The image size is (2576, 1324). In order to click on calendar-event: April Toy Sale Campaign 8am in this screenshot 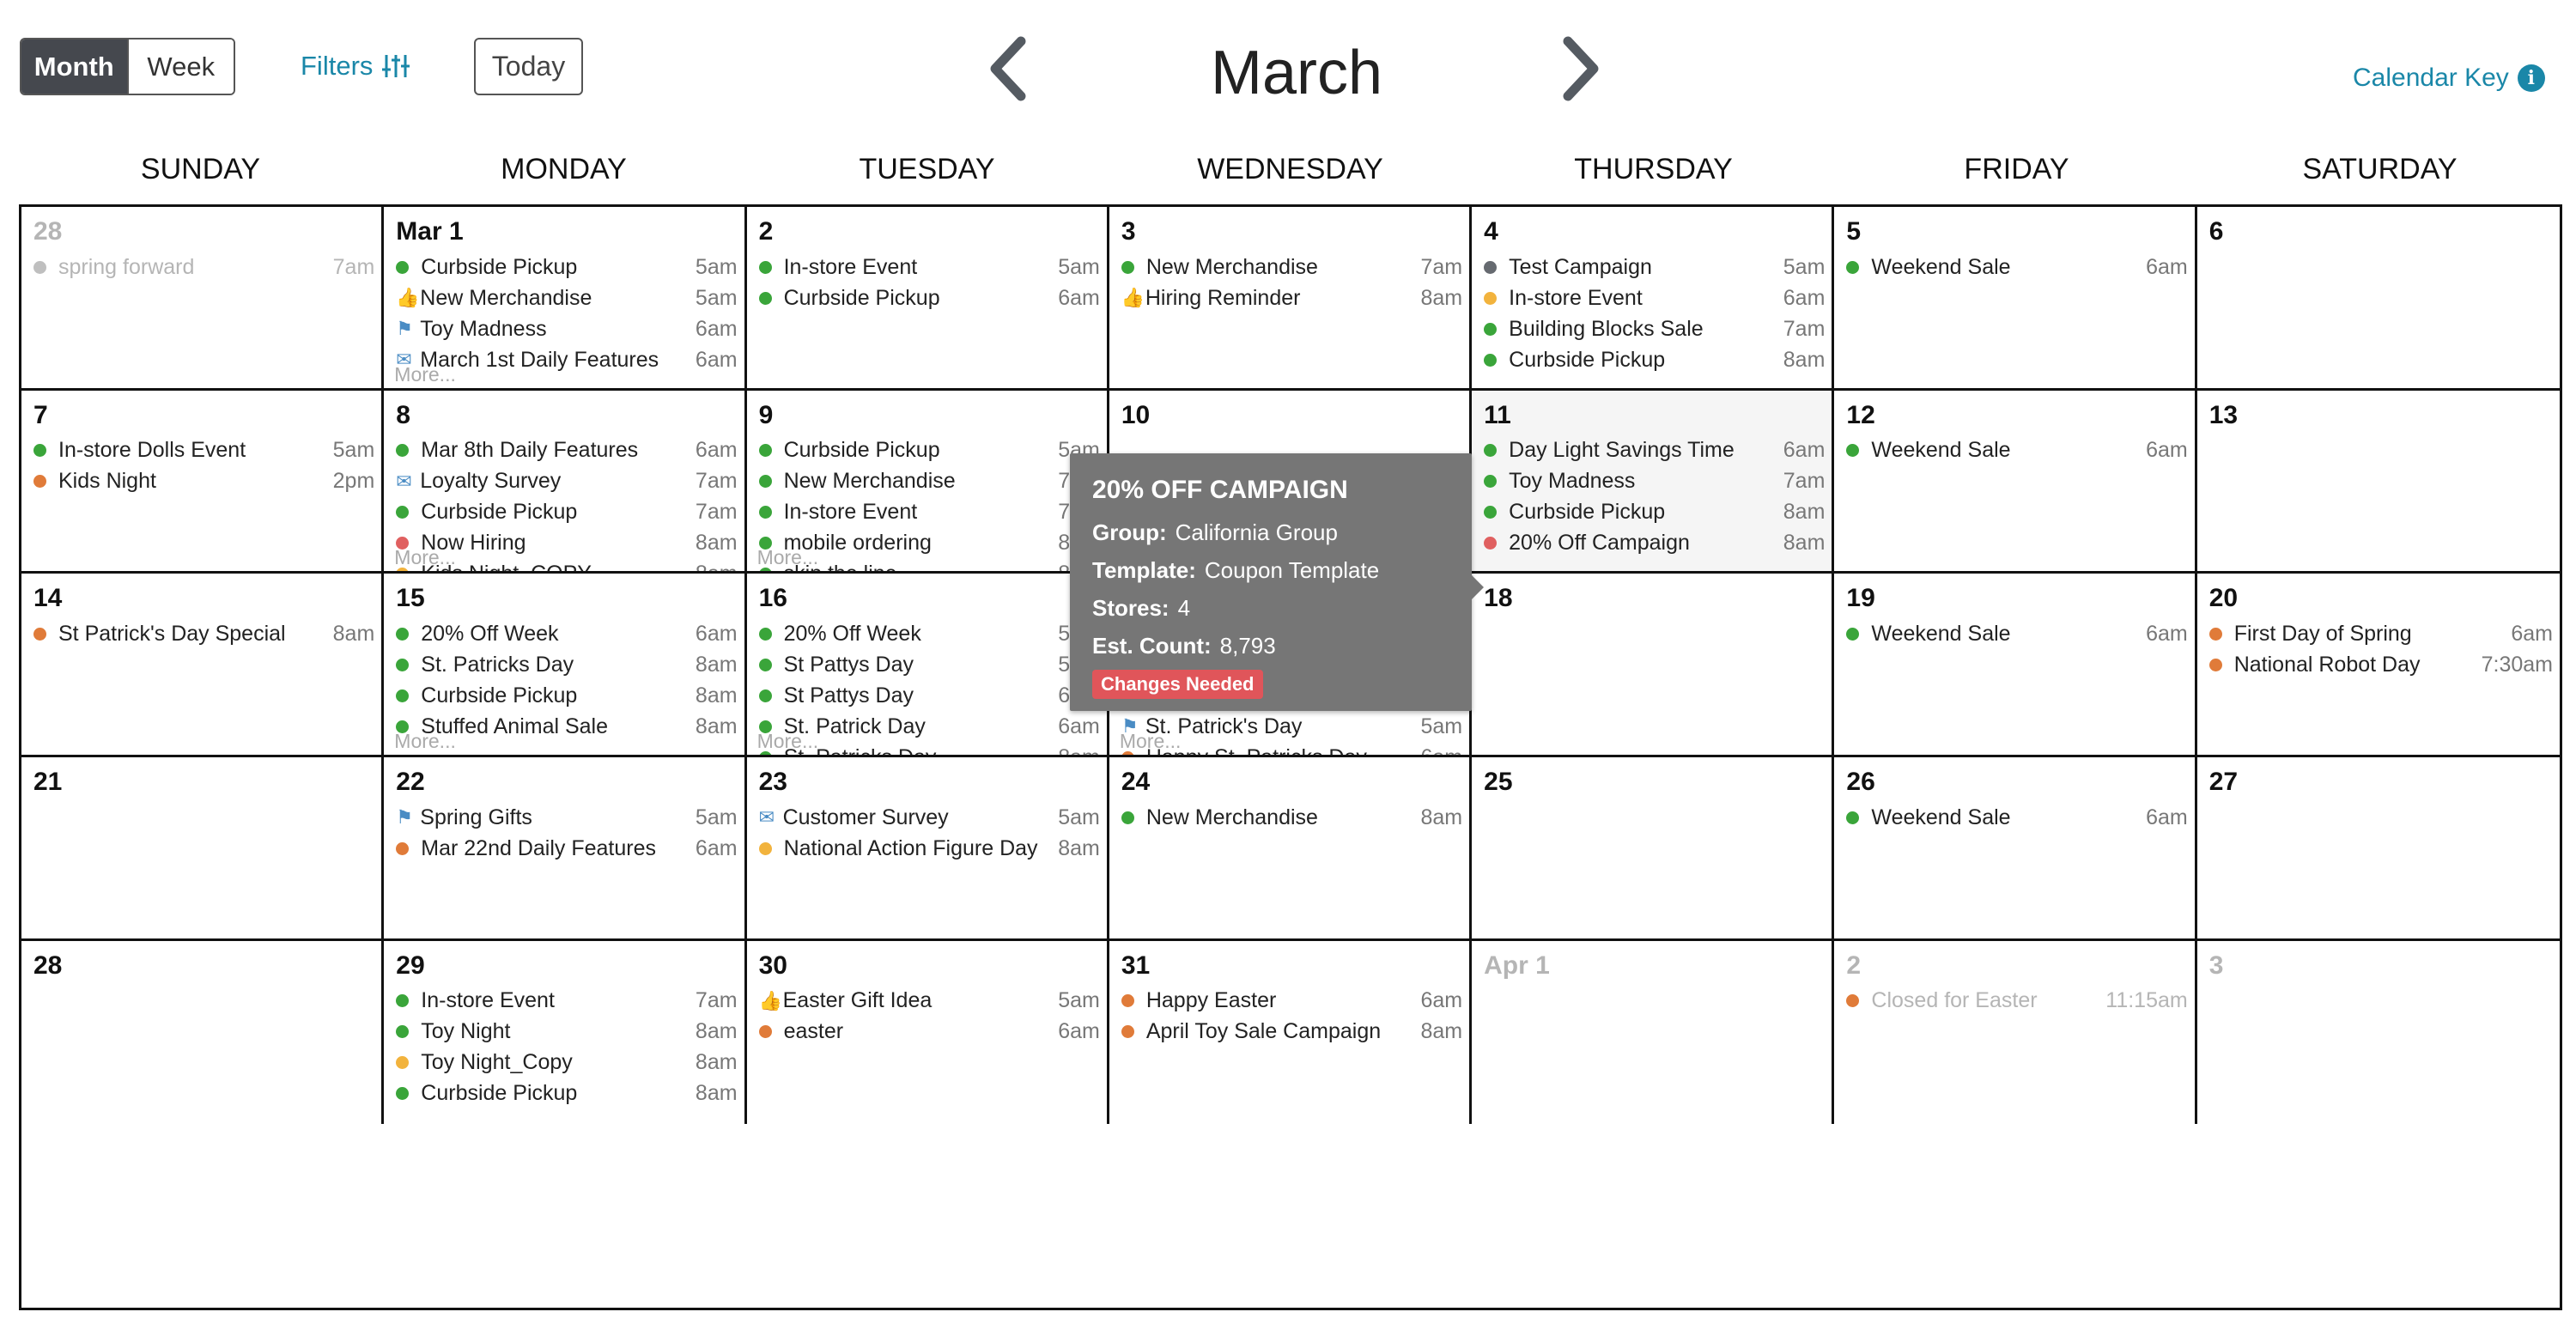, I will do `click(1291, 1032)`.